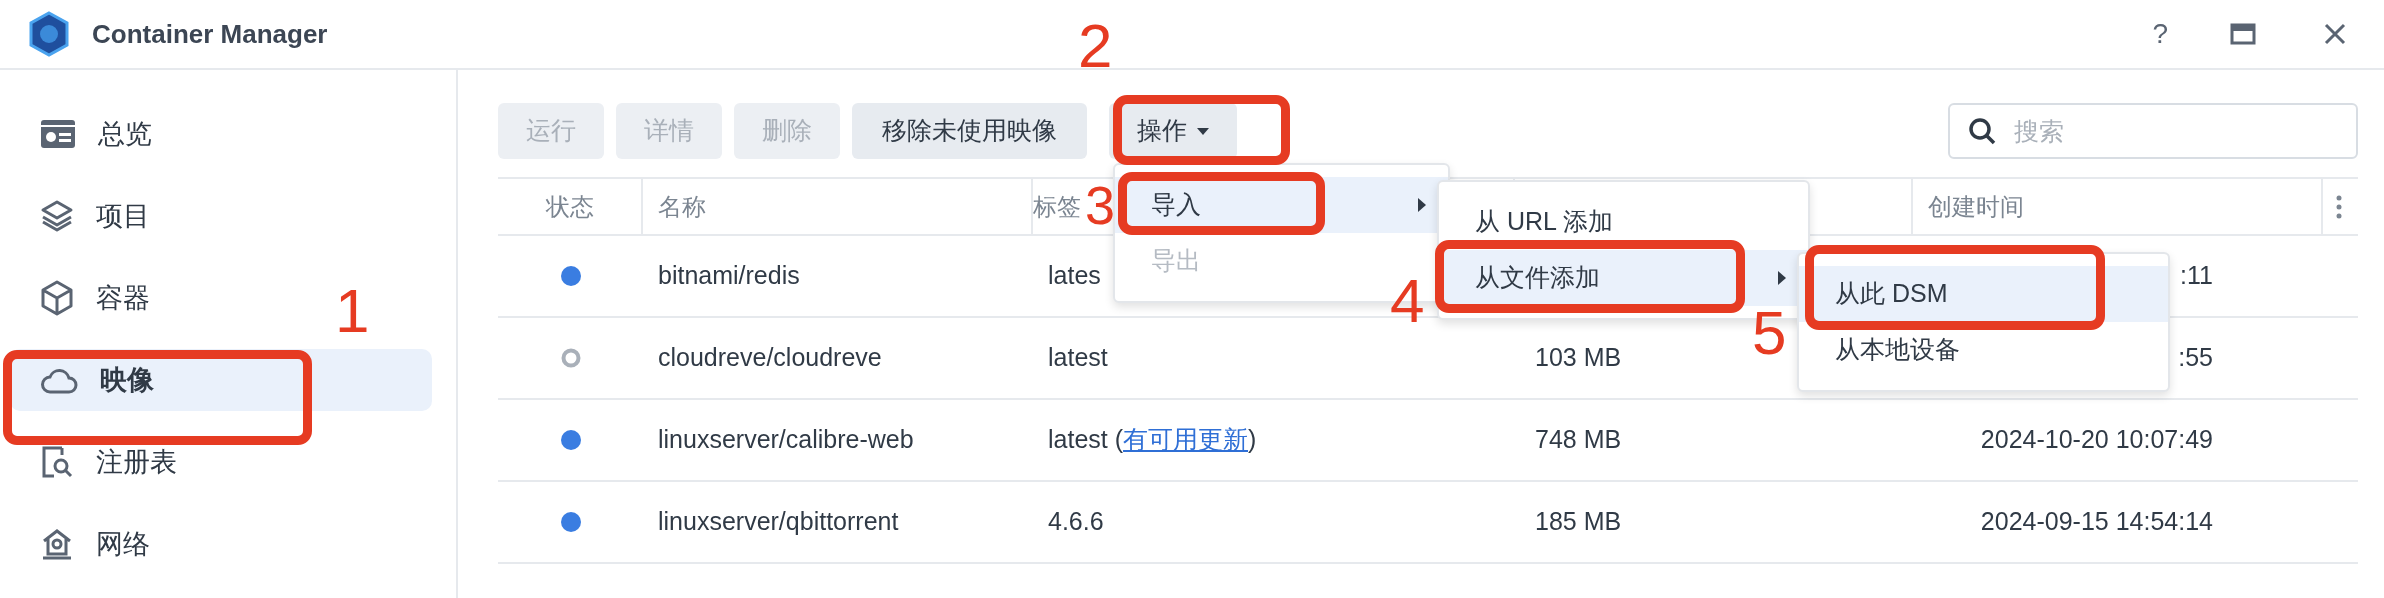  What do you see at coordinates (770, 357) in the screenshot?
I see `table-cell: cloudreve/cloudreve` at bounding box center [770, 357].